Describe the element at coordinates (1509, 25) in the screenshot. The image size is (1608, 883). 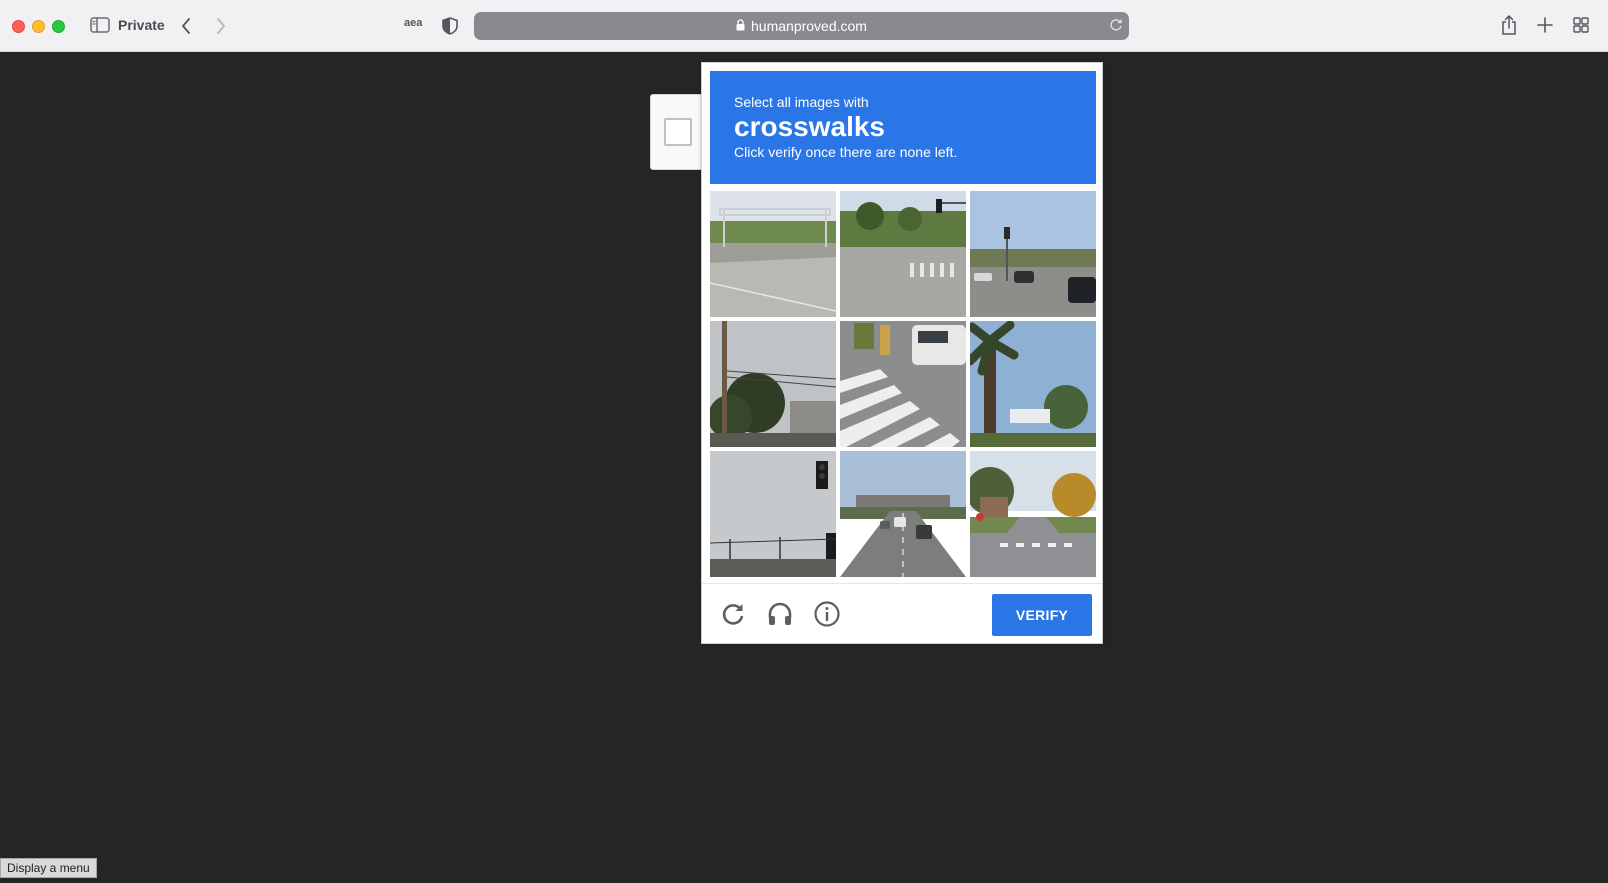
I see `share-icon` at that location.